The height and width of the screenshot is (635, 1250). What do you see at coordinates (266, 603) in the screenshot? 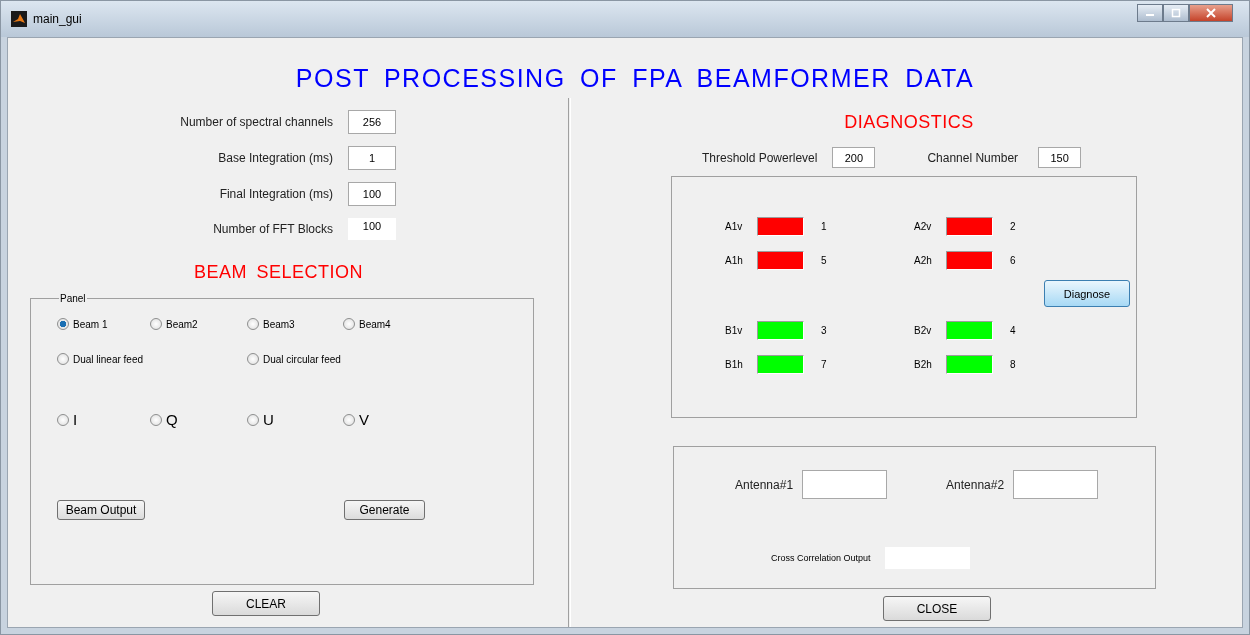
I see `clear-button: CLEAR` at bounding box center [266, 603].